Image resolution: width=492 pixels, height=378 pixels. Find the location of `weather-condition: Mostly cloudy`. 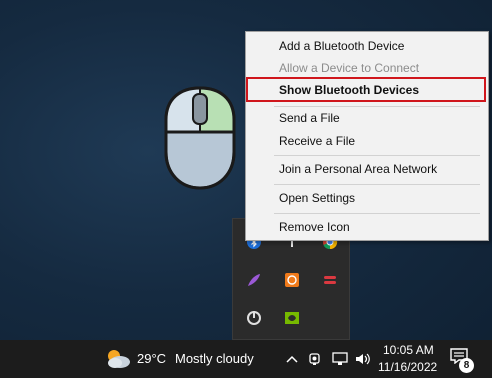

weather-condition: Mostly cloudy is located at coordinates (214, 358).